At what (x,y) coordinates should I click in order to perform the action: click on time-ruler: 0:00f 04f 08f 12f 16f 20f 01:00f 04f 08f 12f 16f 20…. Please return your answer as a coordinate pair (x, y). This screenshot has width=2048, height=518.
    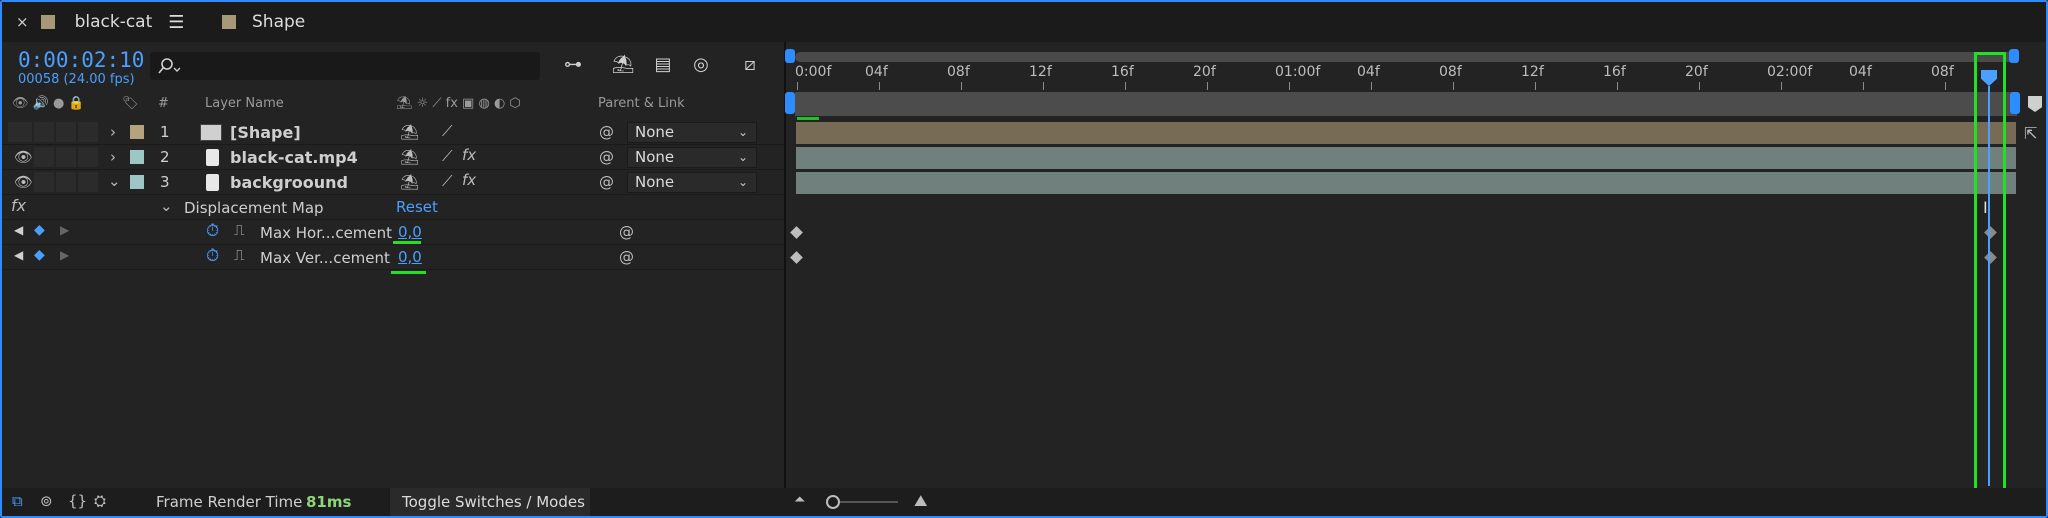
    Looking at the image, I should click on (1406, 71).